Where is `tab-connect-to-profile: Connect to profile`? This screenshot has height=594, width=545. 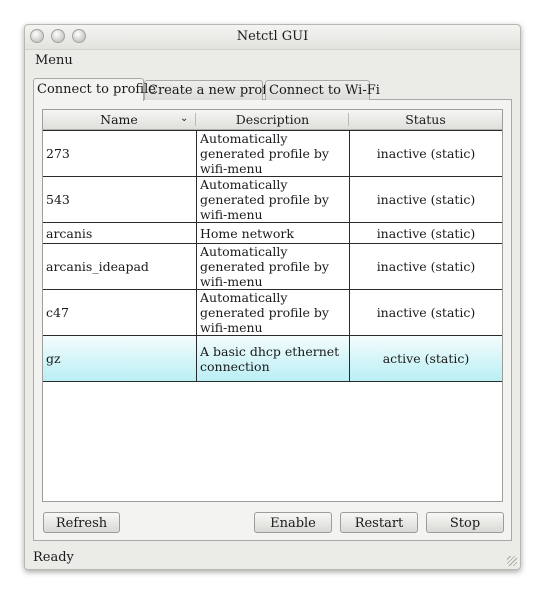 tab-connect-to-profile: Connect to profile is located at coordinates (94, 89).